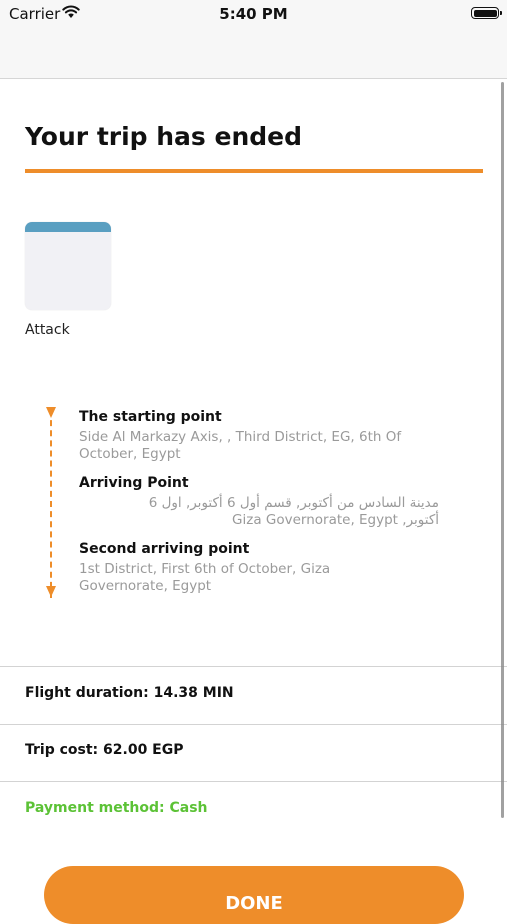  Describe the element at coordinates (134, 483) in the screenshot. I see `stop-title: Arriving Point` at that location.